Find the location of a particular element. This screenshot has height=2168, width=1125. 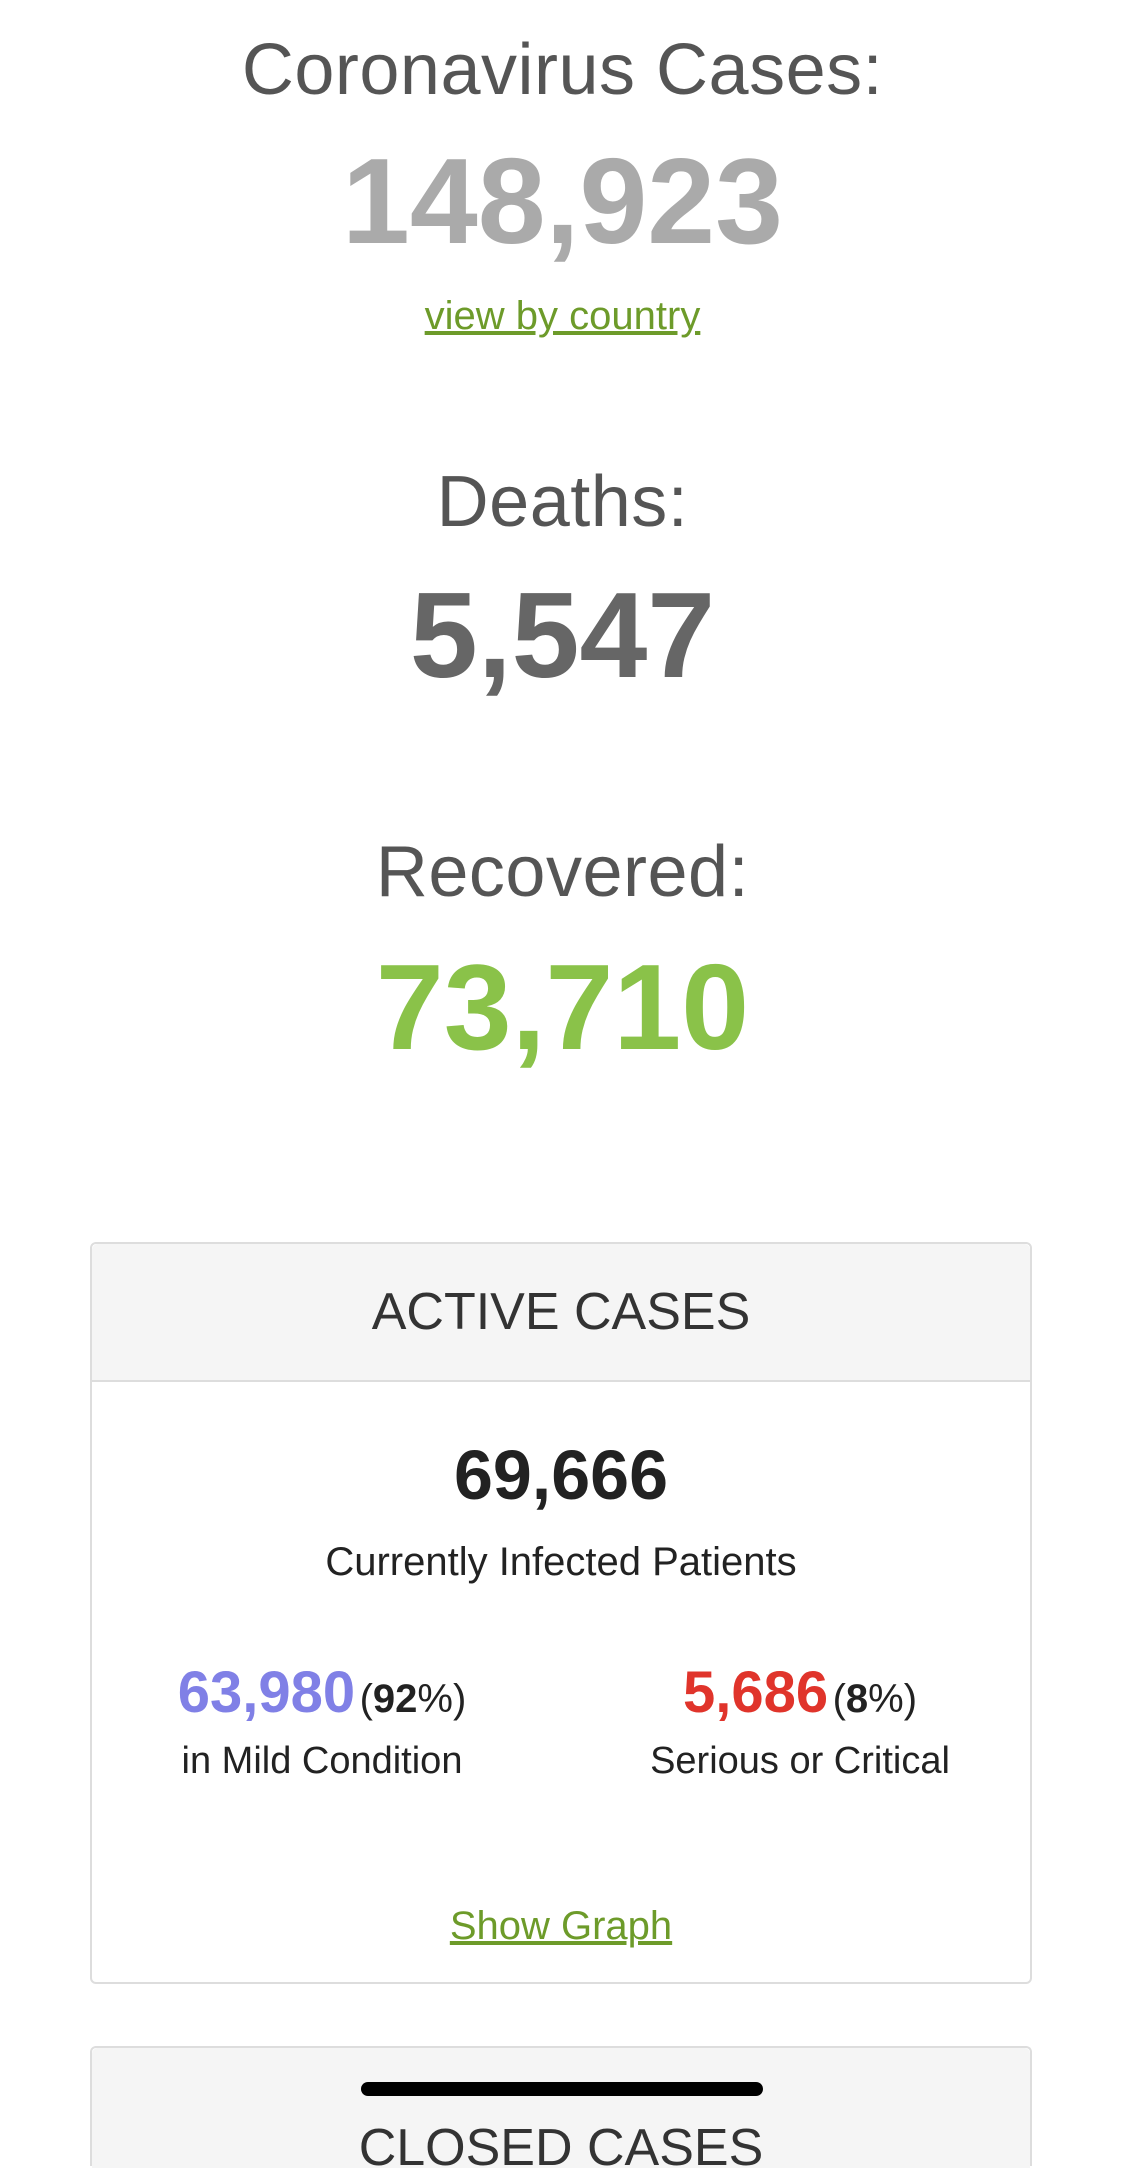

deaths-value: 5,547 is located at coordinates (562, 635).